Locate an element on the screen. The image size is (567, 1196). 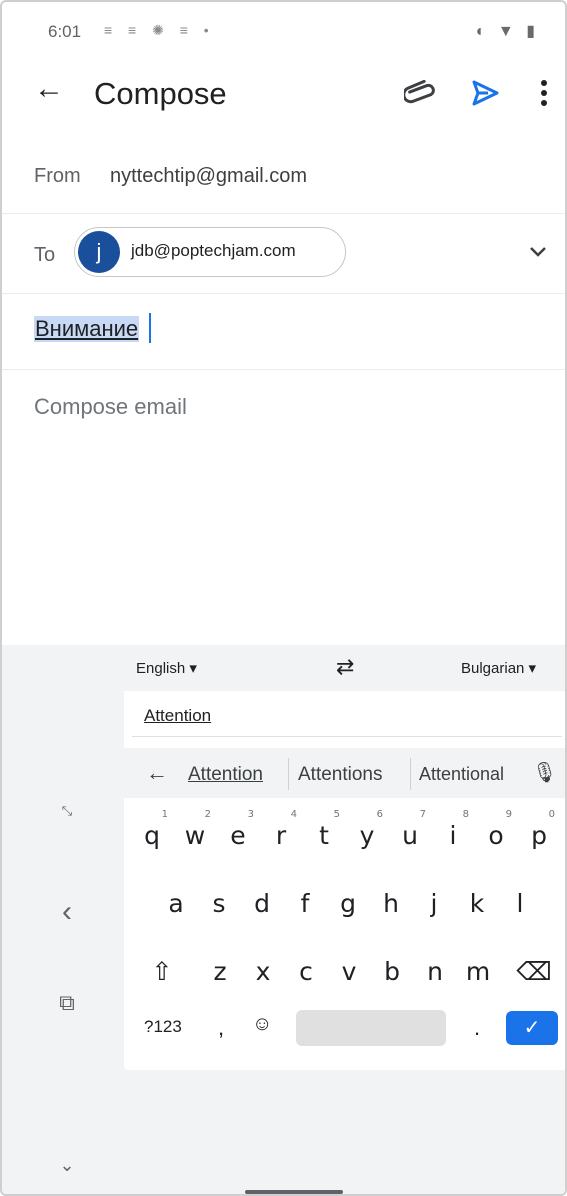
status-time: 6:01 is located at coordinates (65, 31).